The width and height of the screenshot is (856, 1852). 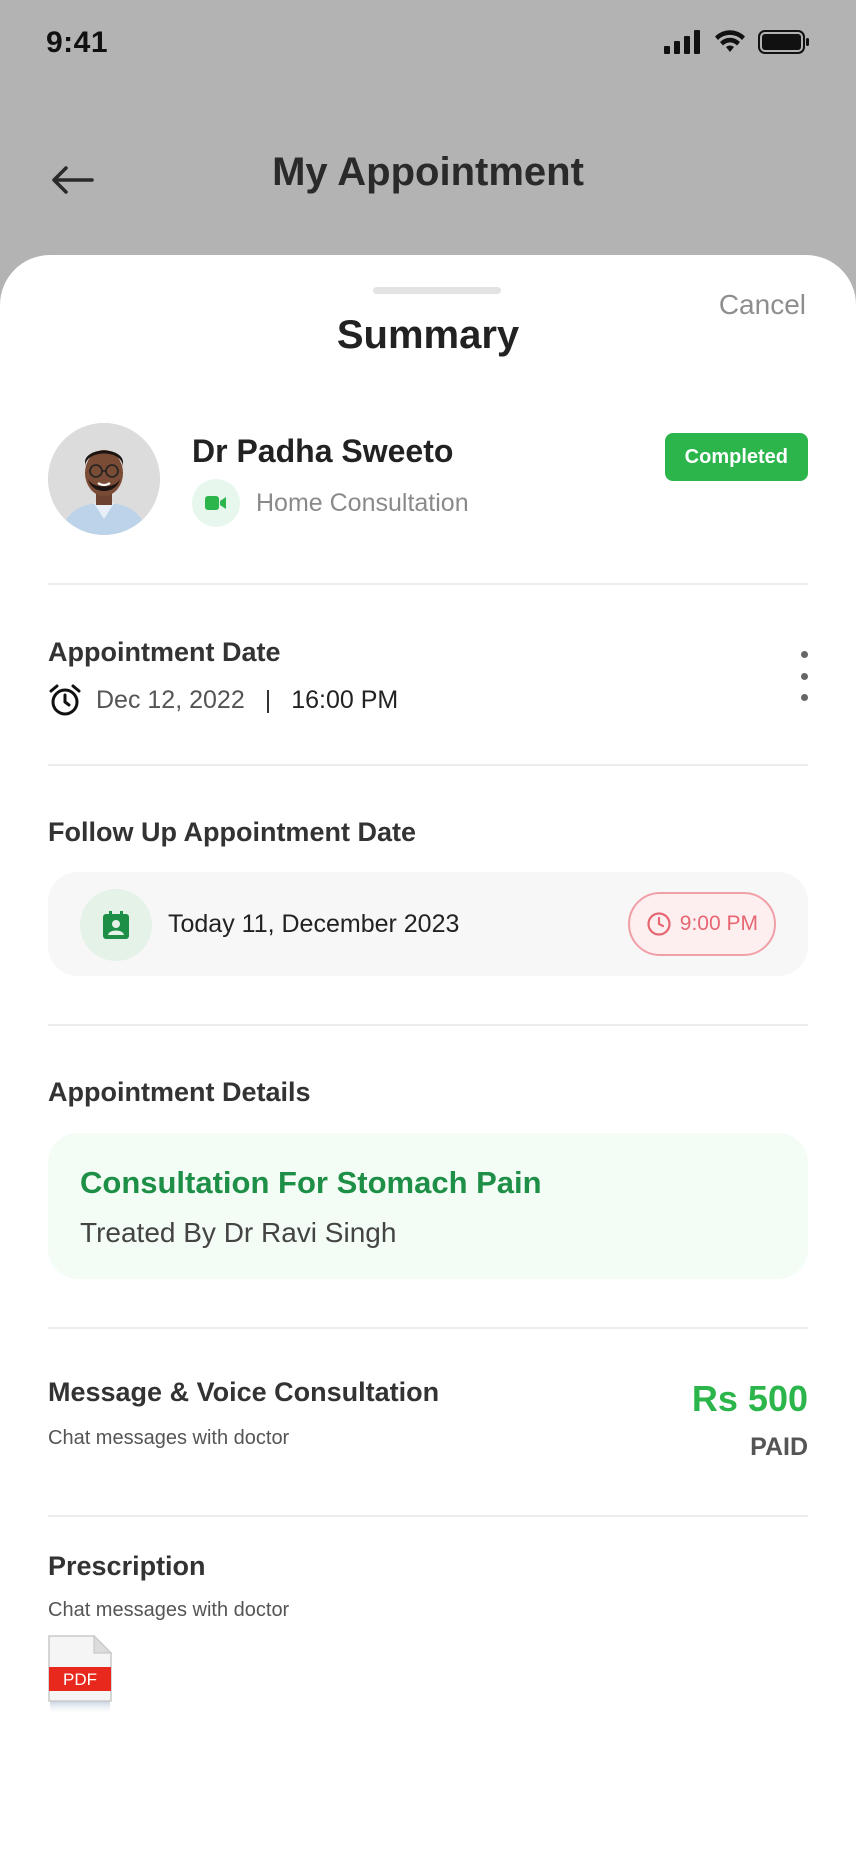 I want to click on prescription-title: Prescription, so click(x=127, y=1566).